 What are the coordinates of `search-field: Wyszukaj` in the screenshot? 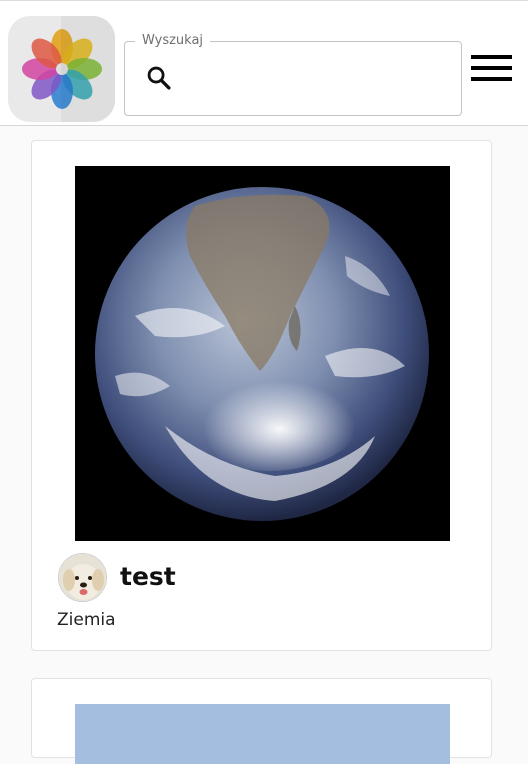 It's located at (293, 73).